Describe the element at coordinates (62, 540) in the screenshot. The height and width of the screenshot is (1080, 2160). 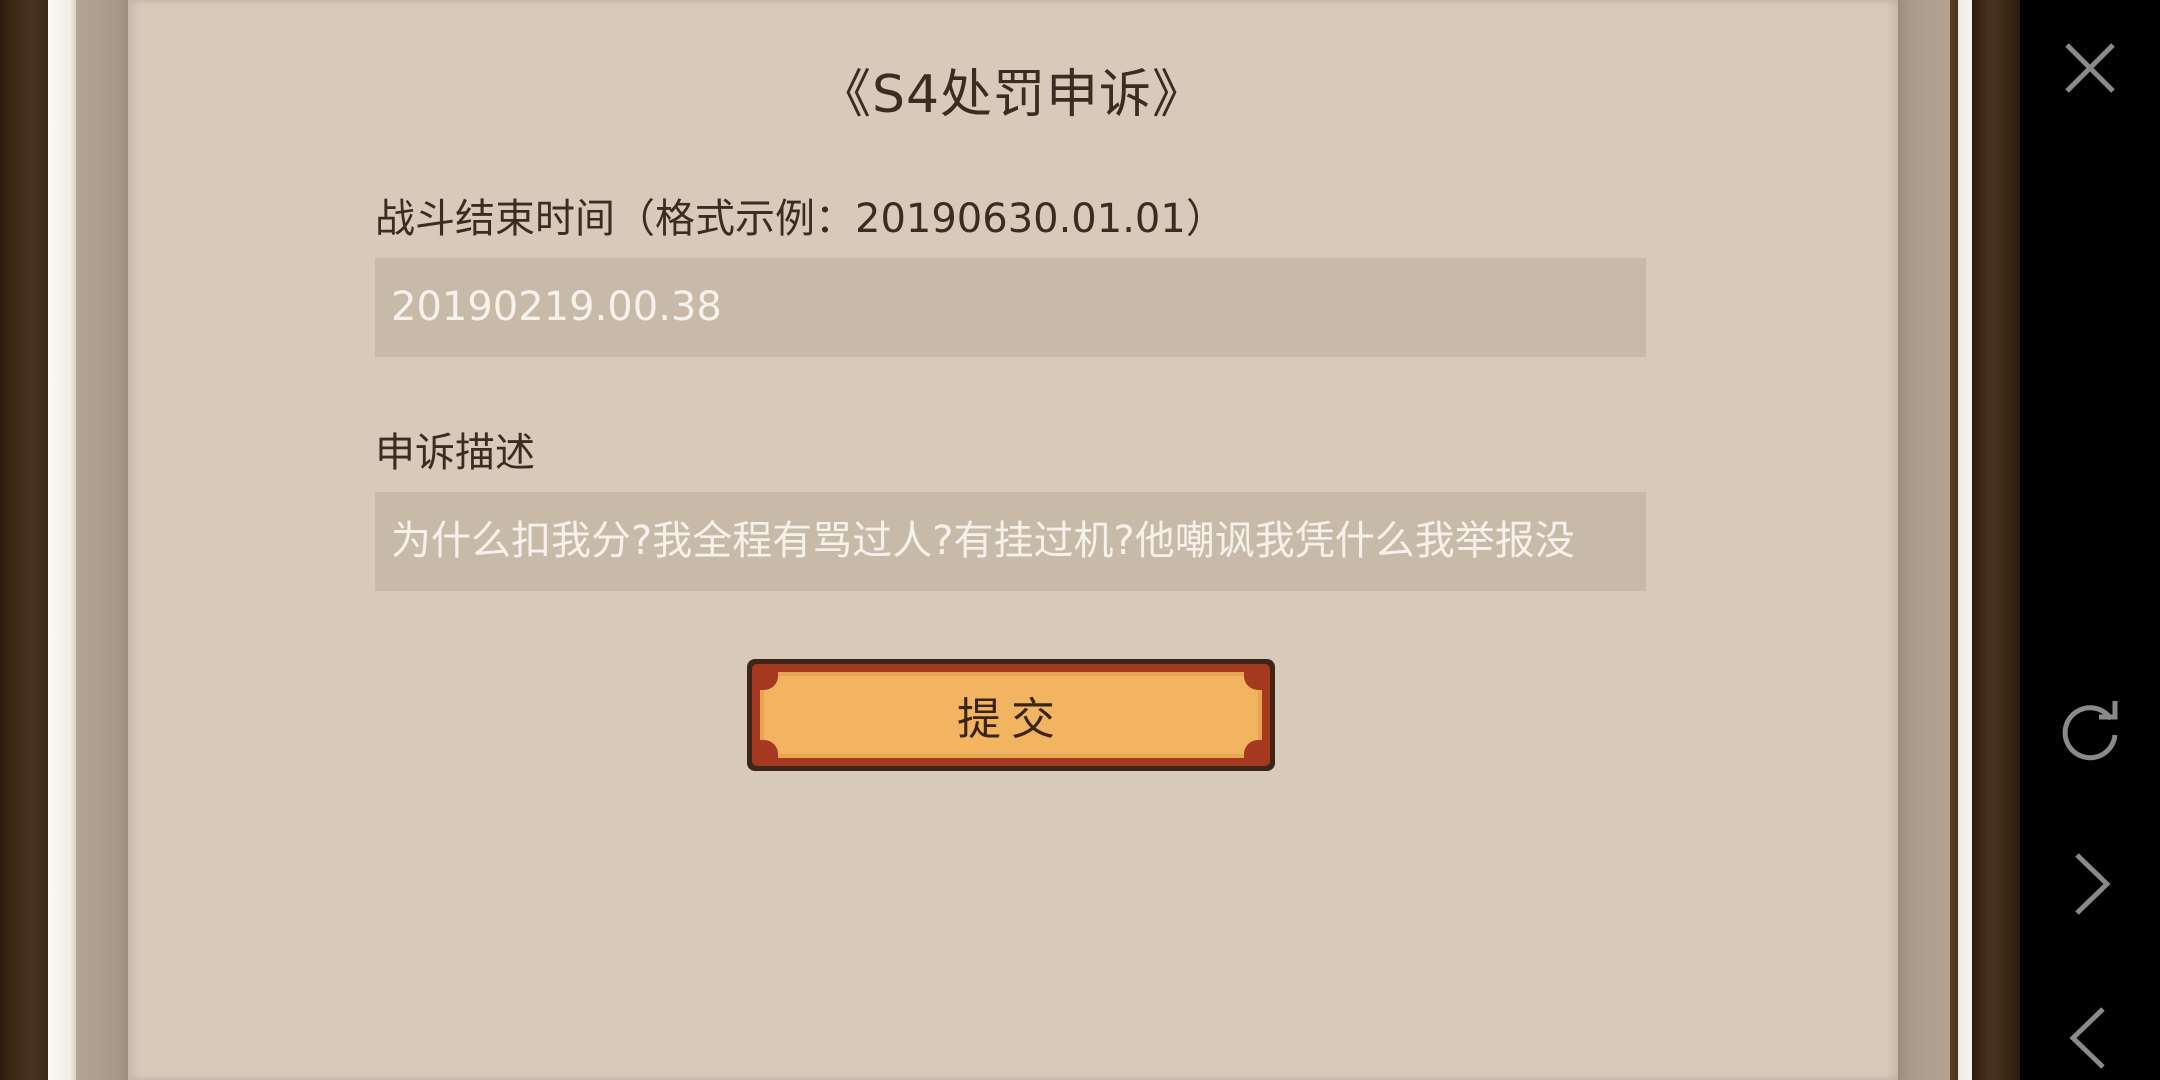
I see `frame-highlight-left` at that location.